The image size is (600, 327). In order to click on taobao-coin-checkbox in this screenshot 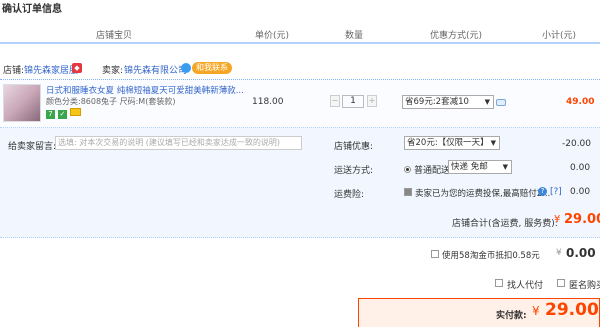, I will do `click(435, 254)`.